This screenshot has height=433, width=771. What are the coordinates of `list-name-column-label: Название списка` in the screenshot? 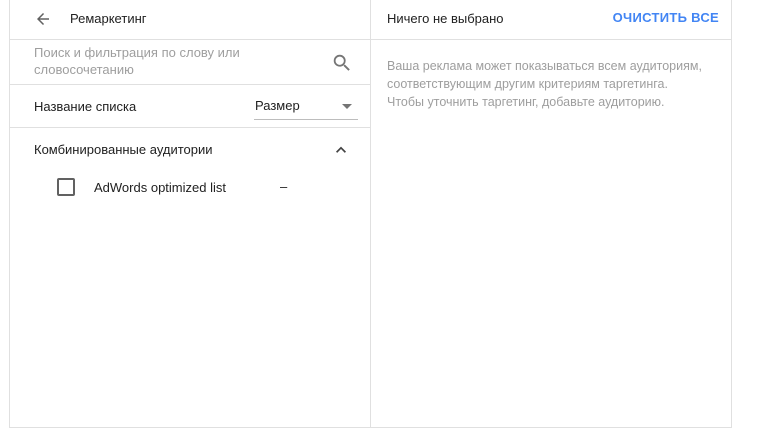 It's located at (85, 106).